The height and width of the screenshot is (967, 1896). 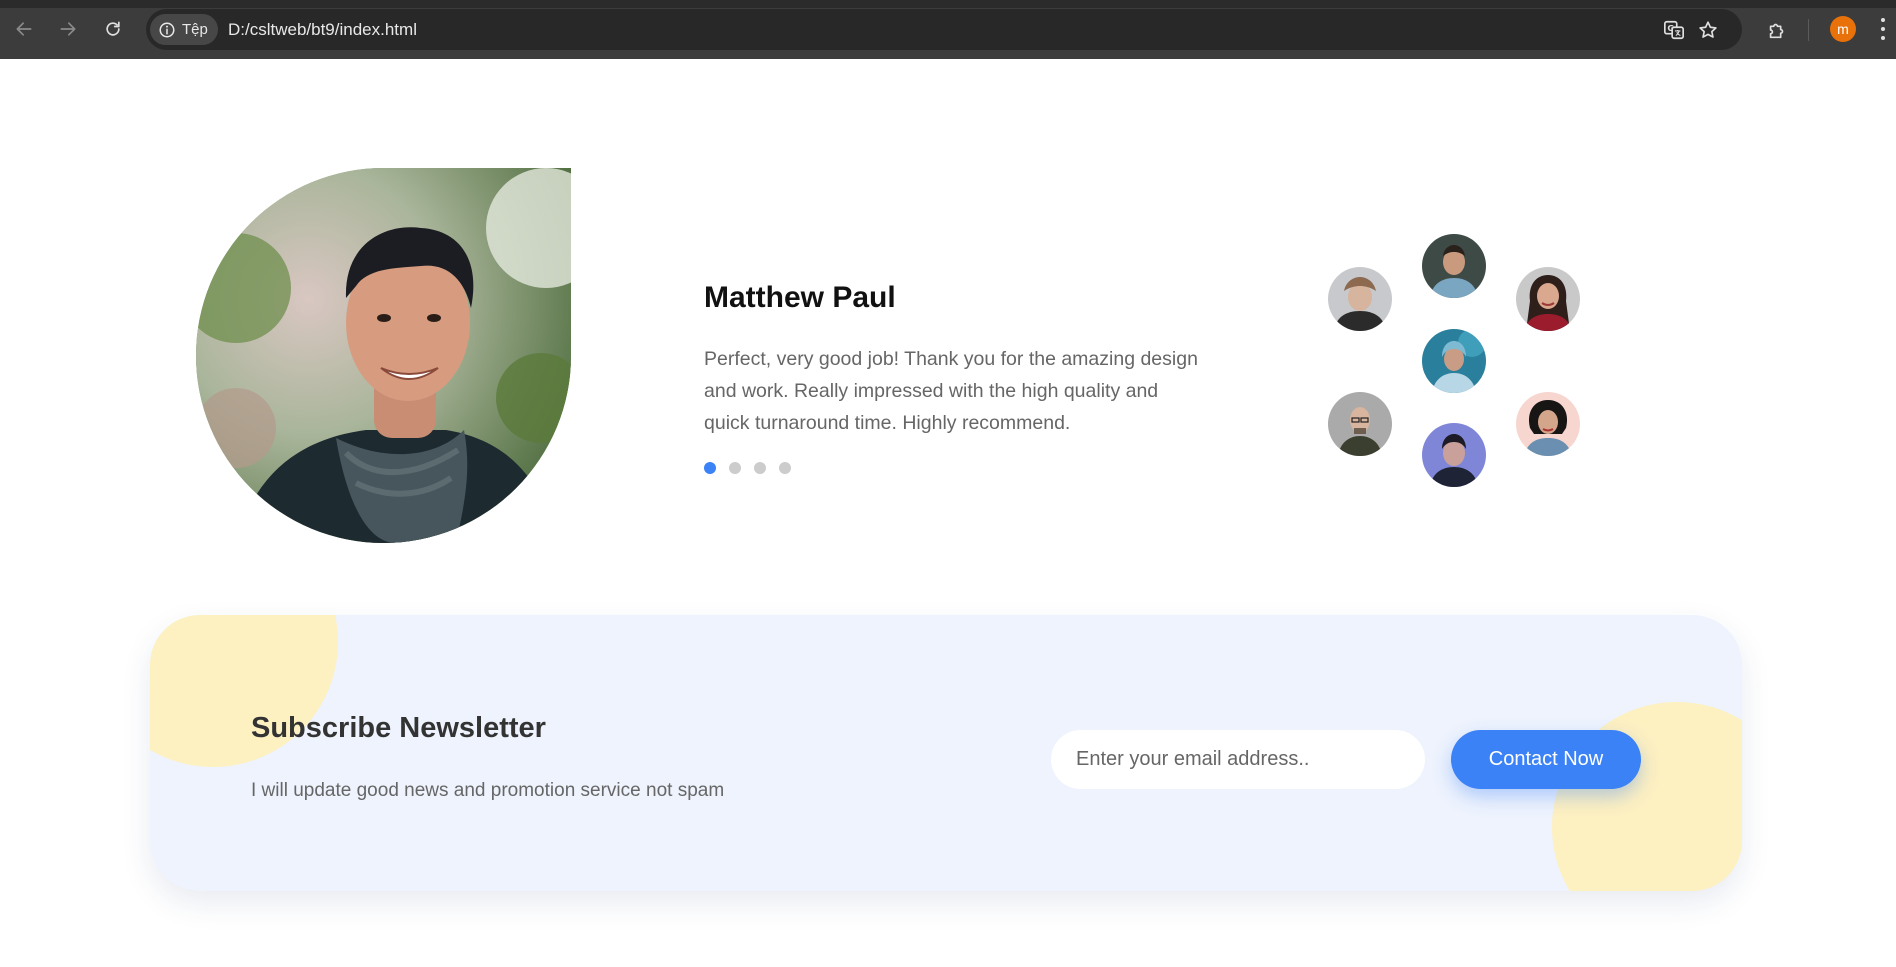 I want to click on testimonial-name: Matthew Paul, so click(x=800, y=297).